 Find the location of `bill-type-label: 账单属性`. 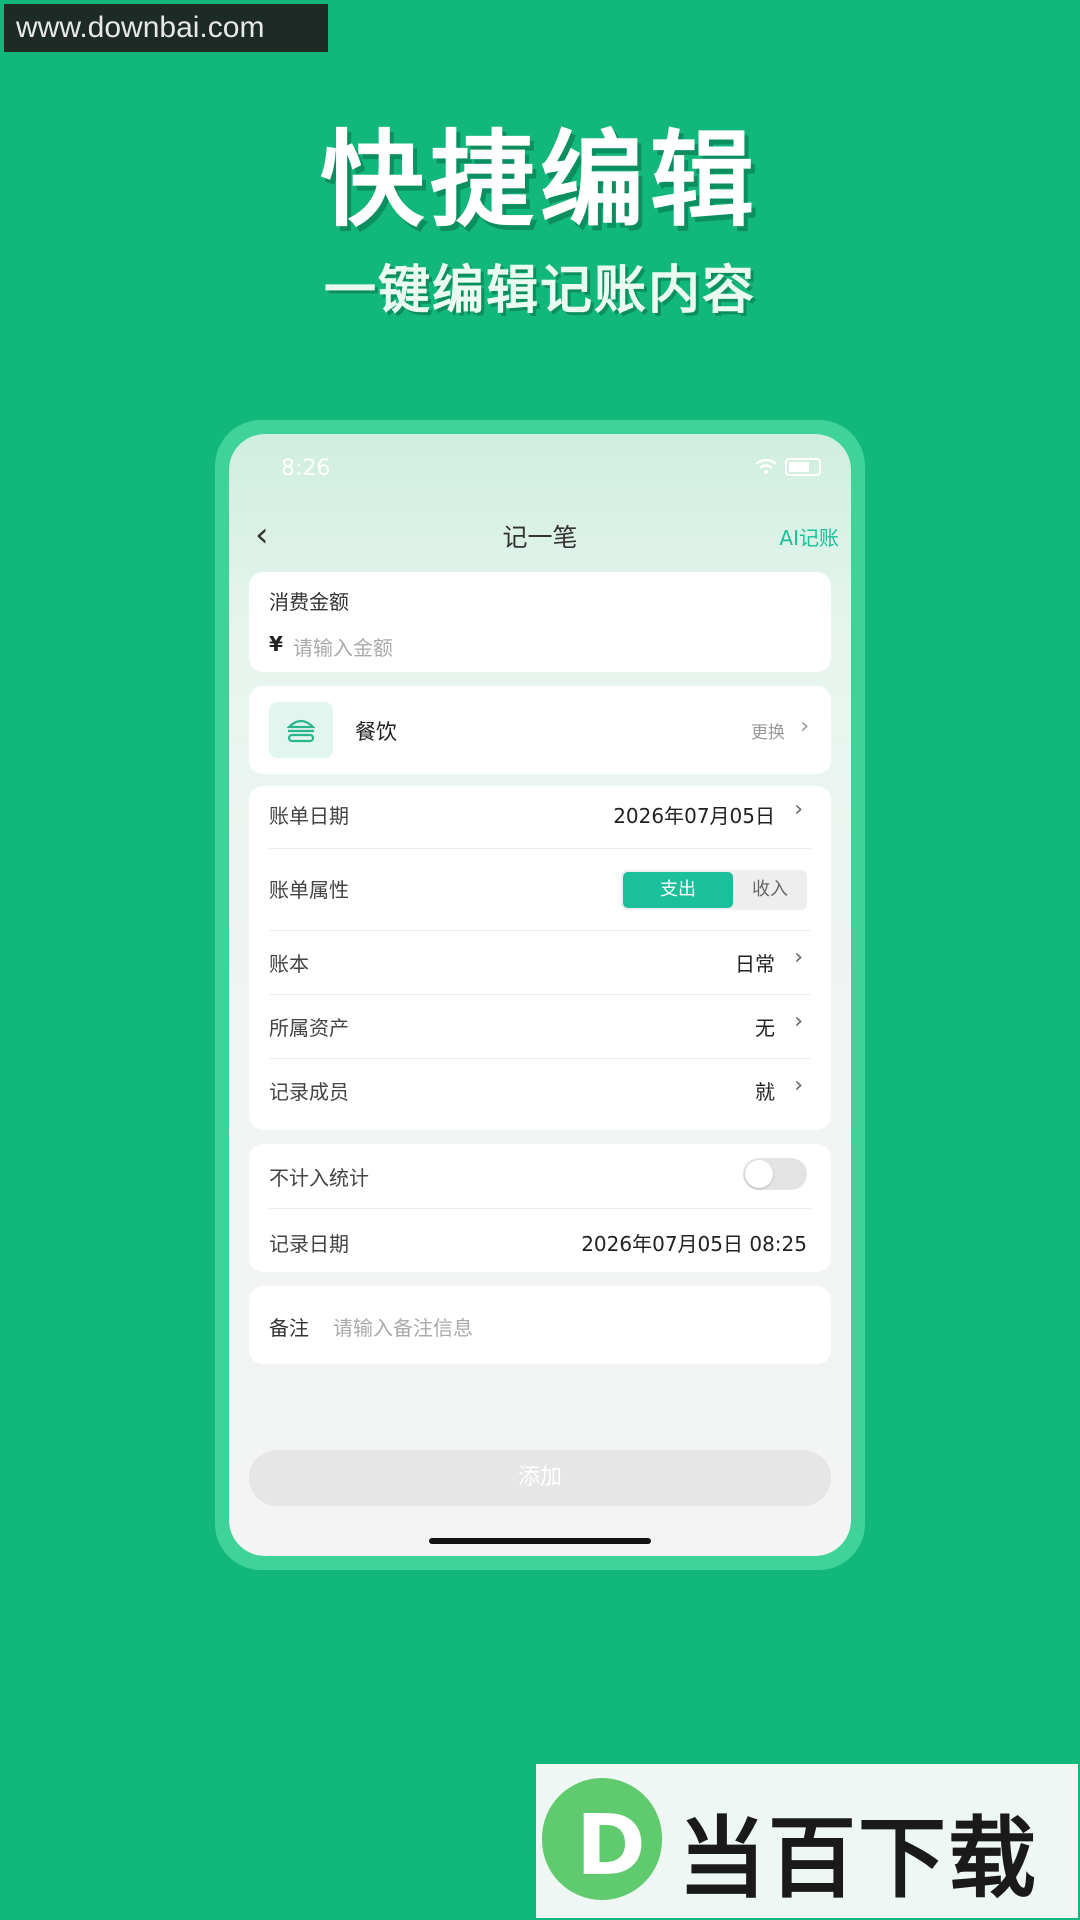

bill-type-label: 账单属性 is located at coordinates (309, 890).